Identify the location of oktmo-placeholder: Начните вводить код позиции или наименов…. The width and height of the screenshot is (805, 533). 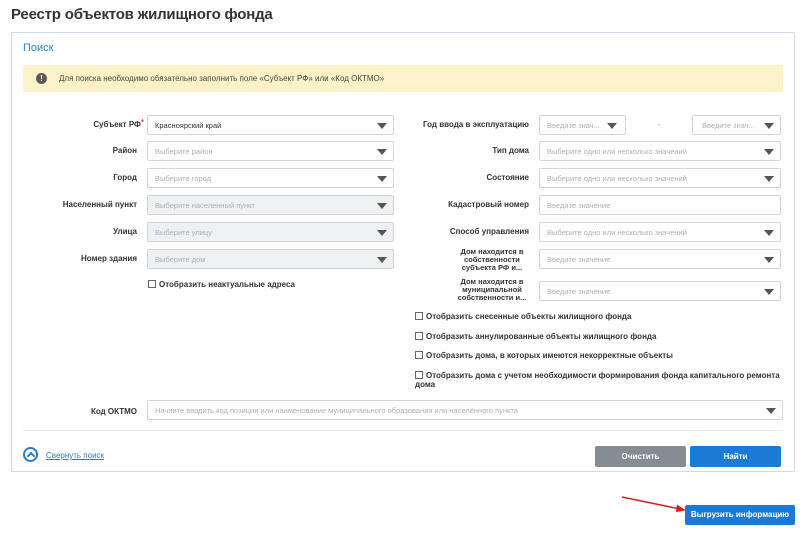
(336, 410).